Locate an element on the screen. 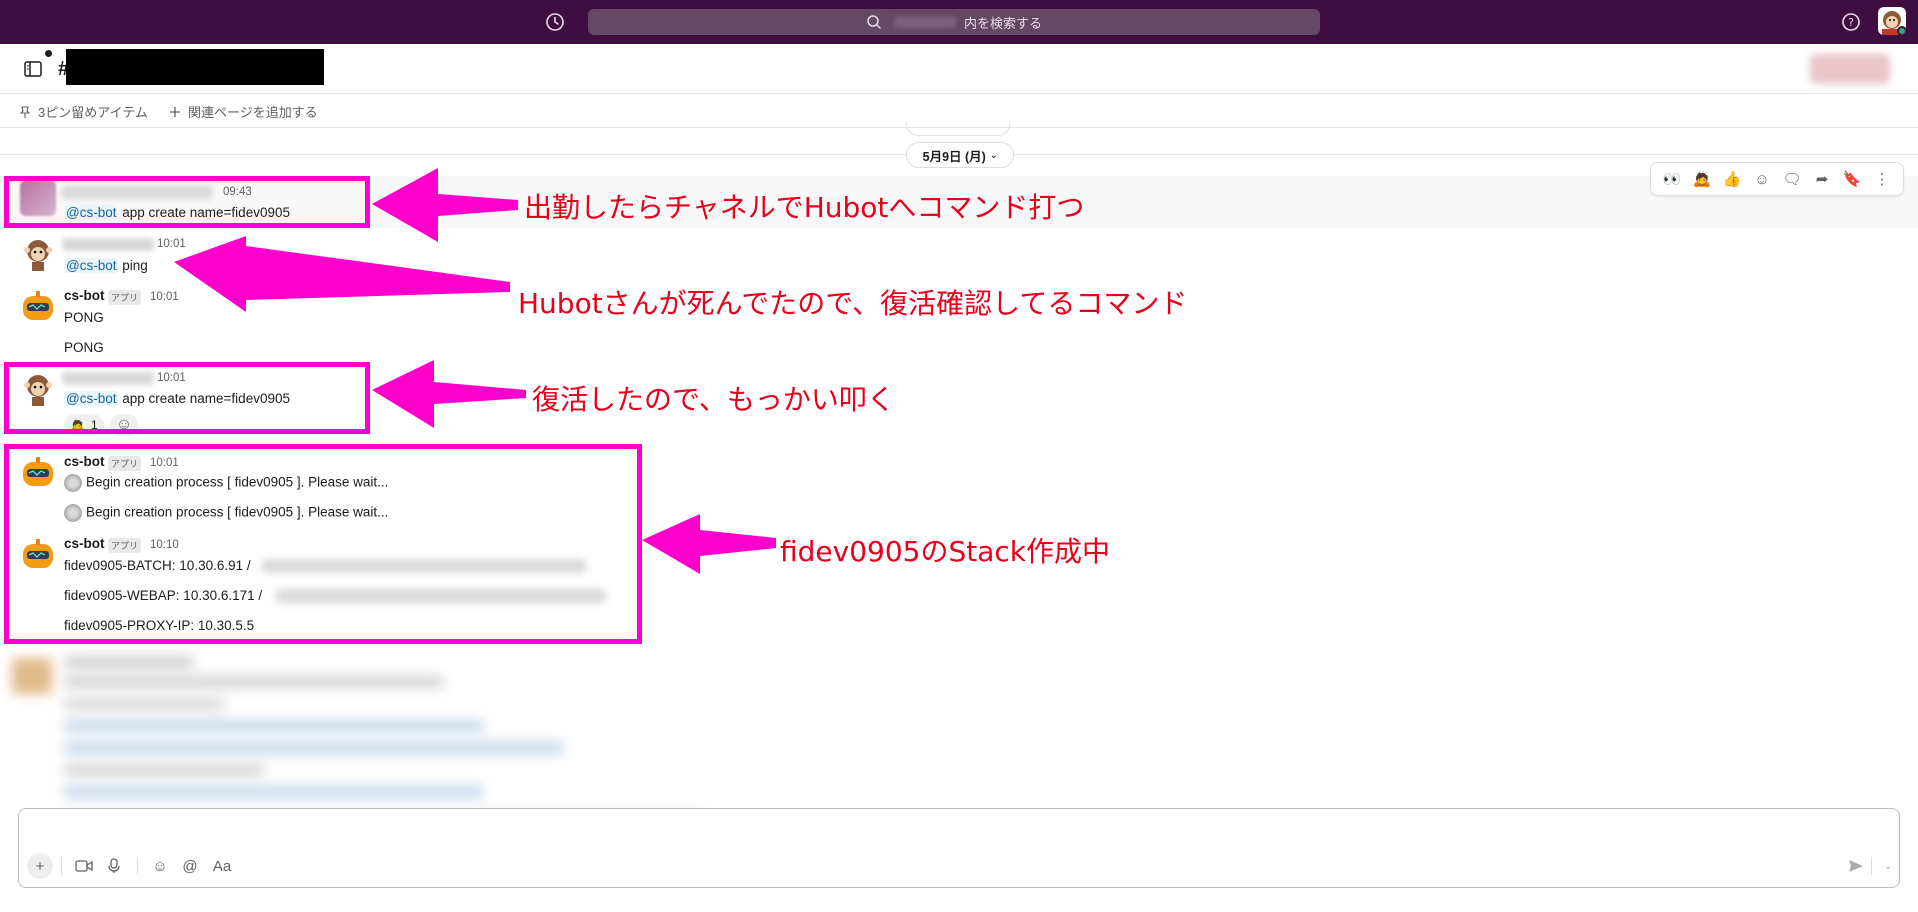  search-placeholder: 内を検索する is located at coordinates (1002, 23).